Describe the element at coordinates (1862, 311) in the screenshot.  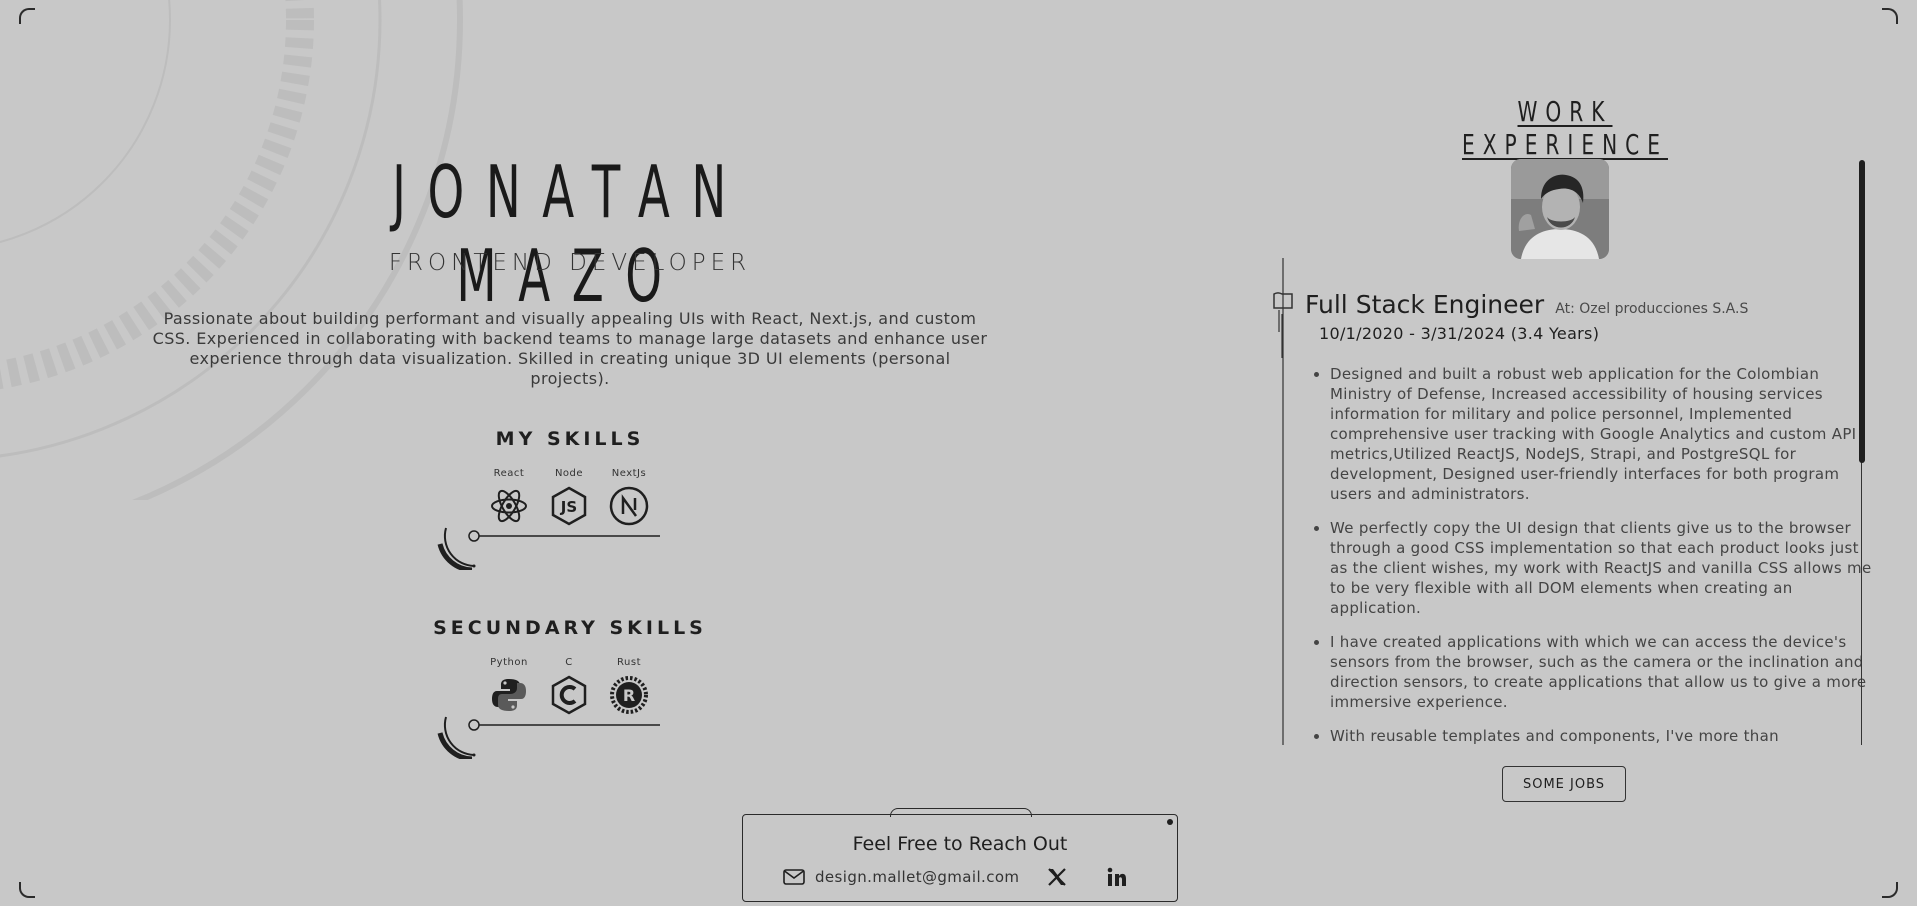
I see `experience-scrollbar` at that location.